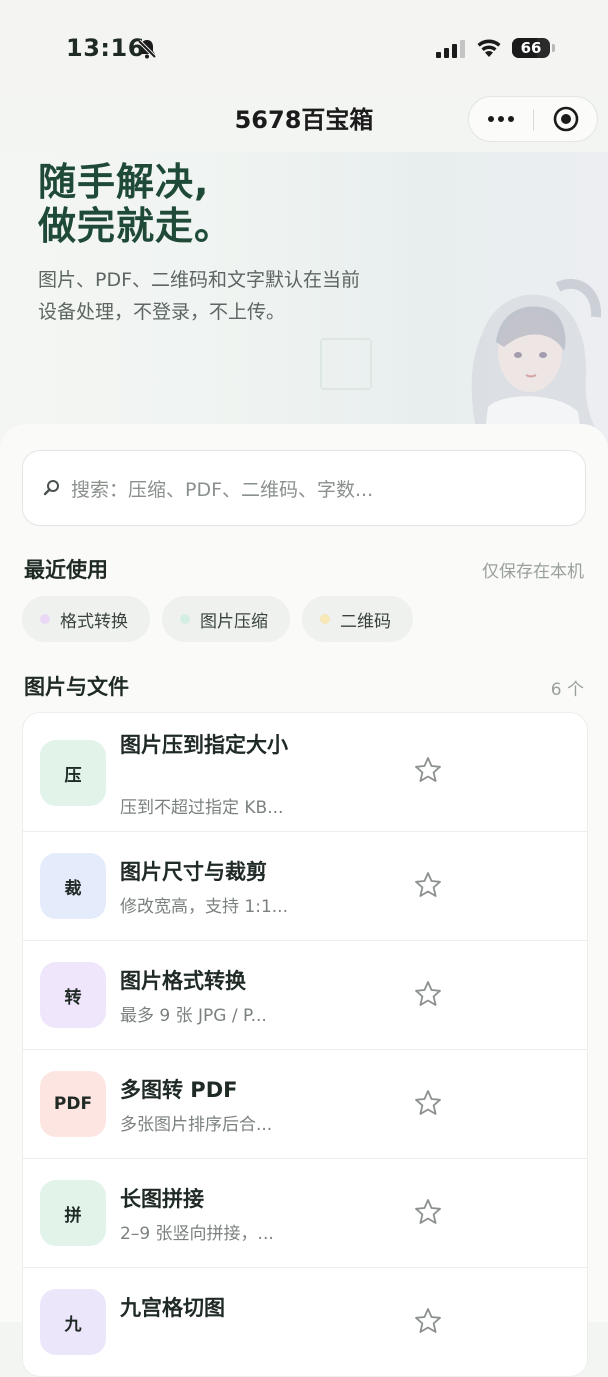 The image size is (608, 1377). I want to click on tool-title: 图片压到指定大小, so click(204, 745).